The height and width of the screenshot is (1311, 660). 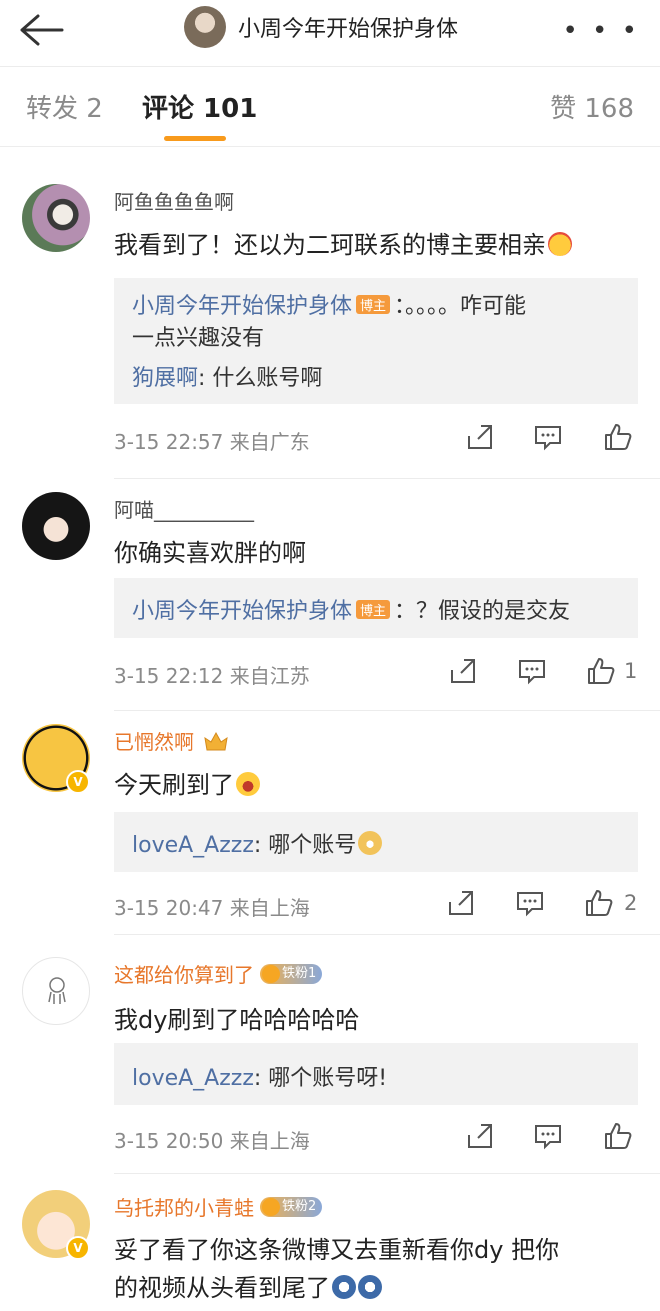 I want to click on fan-badge: 铁粉1, so click(x=291, y=973).